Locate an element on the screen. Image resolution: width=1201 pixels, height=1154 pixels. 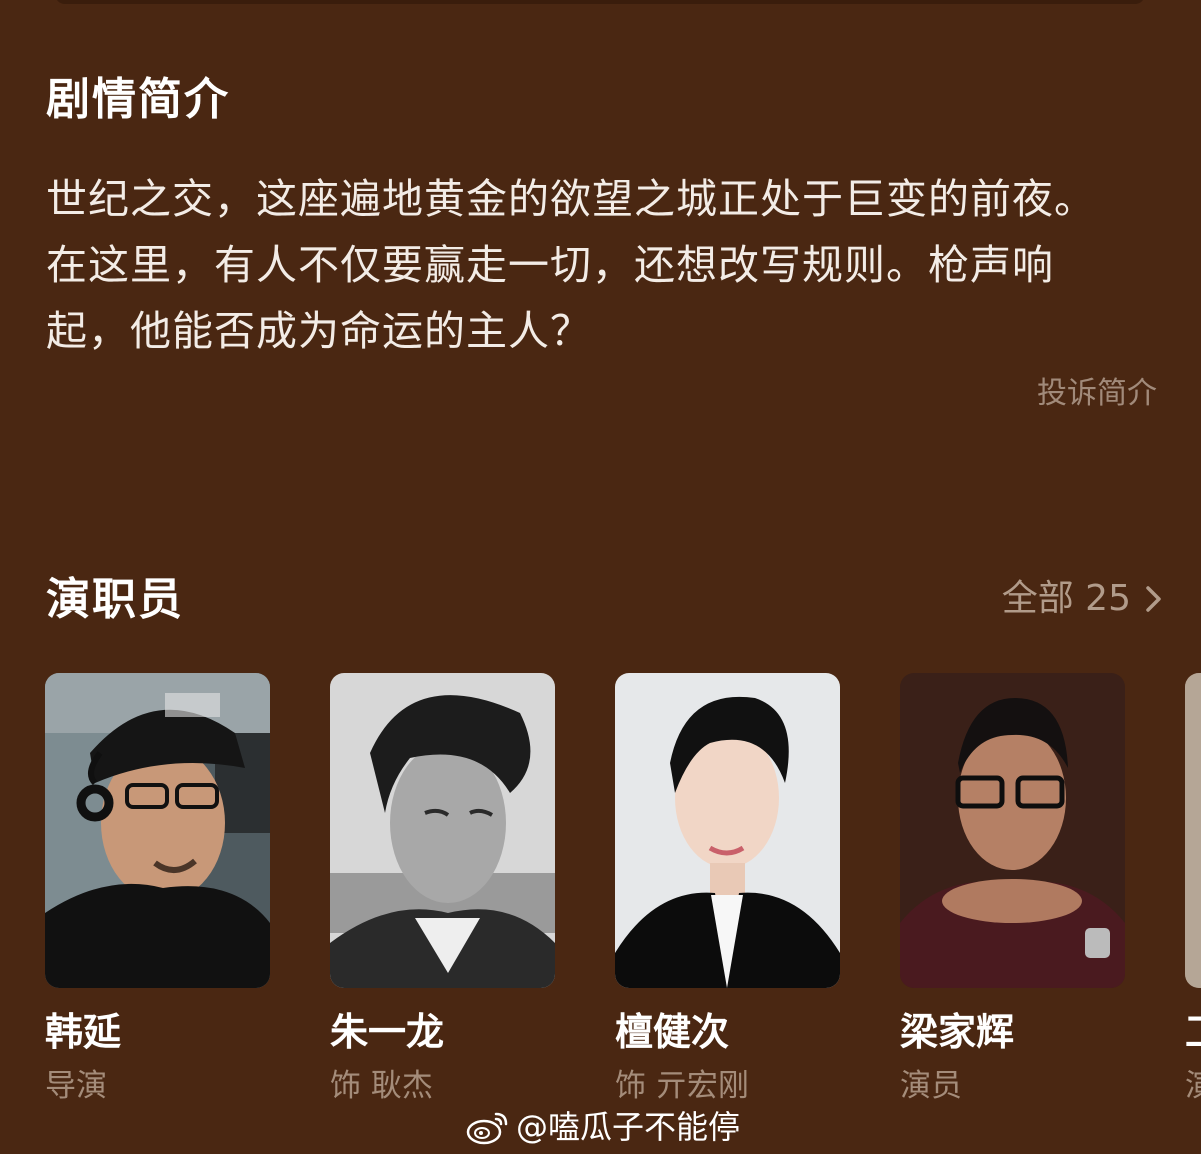
cast-card: 朱一龙 饰 耿杰 is located at coordinates (442, 890).